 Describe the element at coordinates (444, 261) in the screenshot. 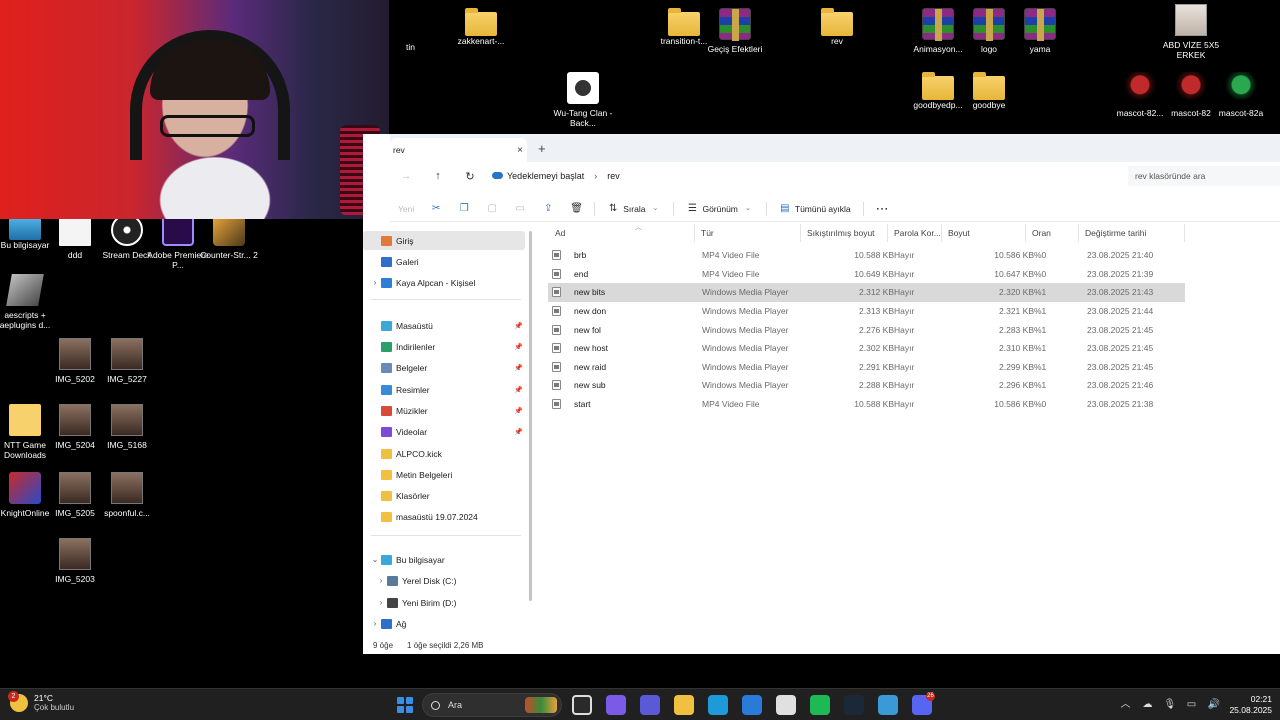

I see `sidebar-item: Galeri` at that location.